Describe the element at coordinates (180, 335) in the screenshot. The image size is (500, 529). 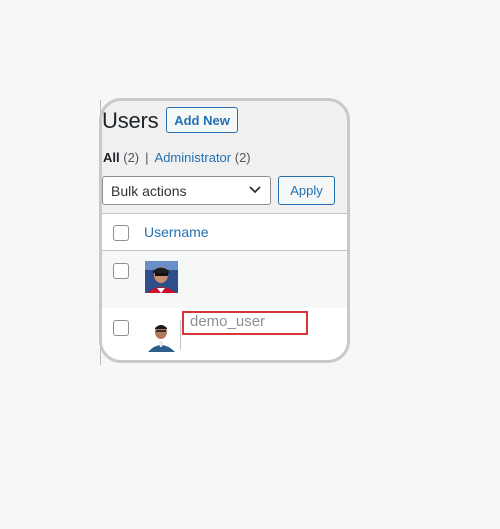
I see `column-divider` at that location.